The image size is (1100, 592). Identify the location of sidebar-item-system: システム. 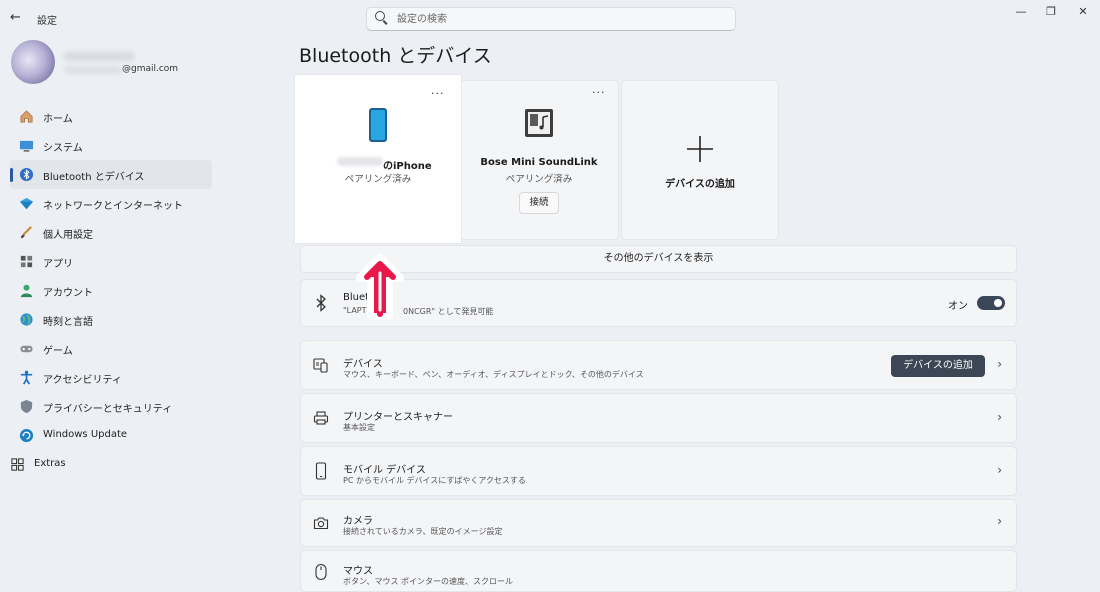
(111, 145).